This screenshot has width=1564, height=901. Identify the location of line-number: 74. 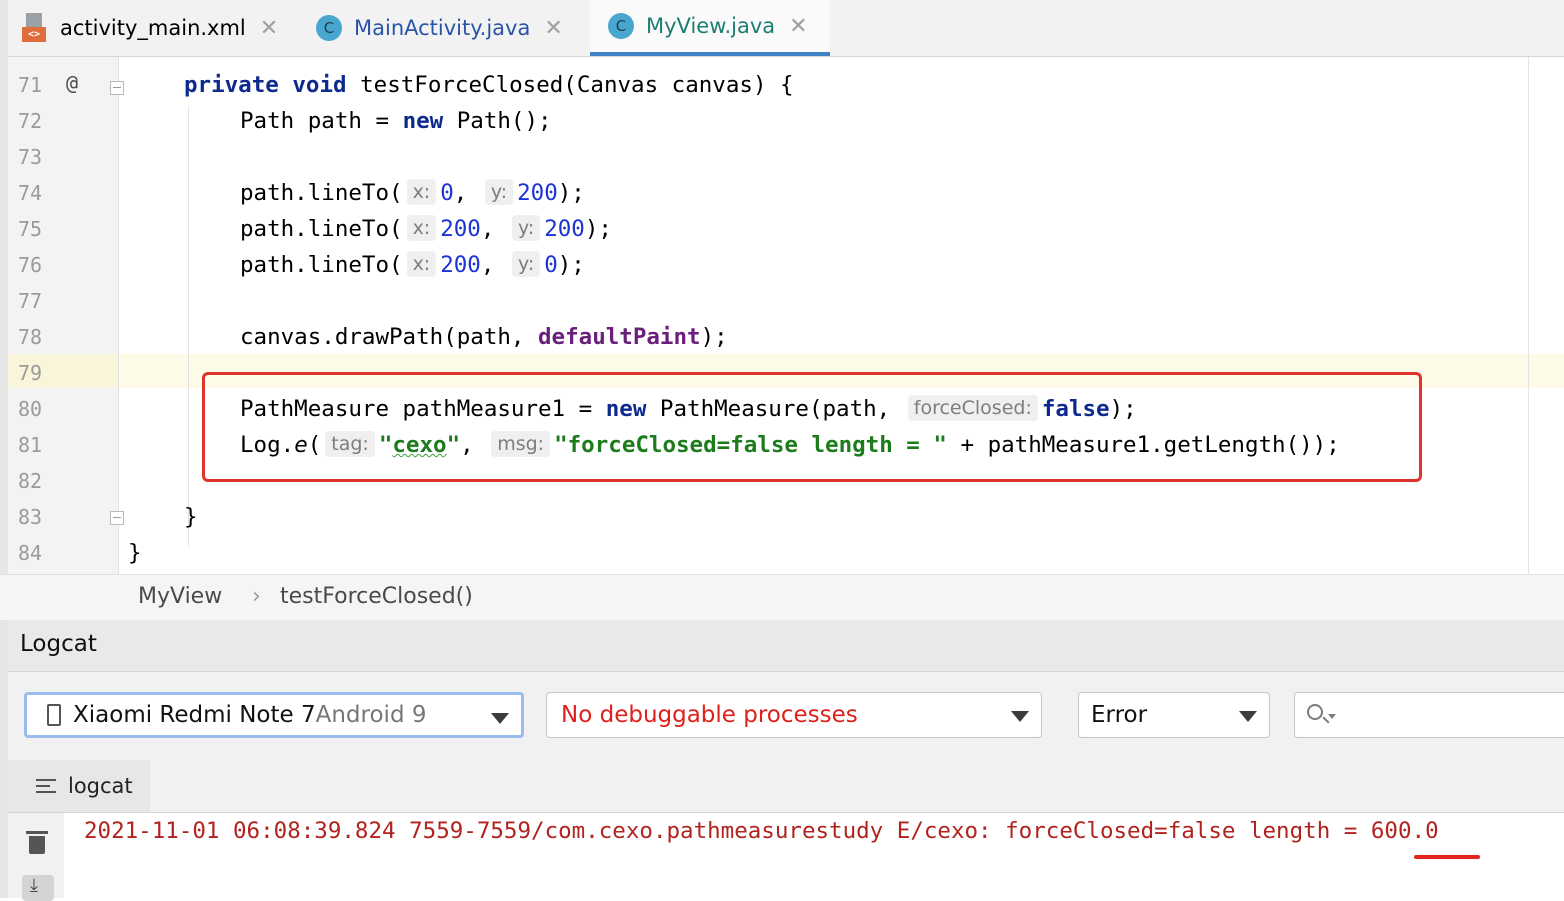
(30, 193).